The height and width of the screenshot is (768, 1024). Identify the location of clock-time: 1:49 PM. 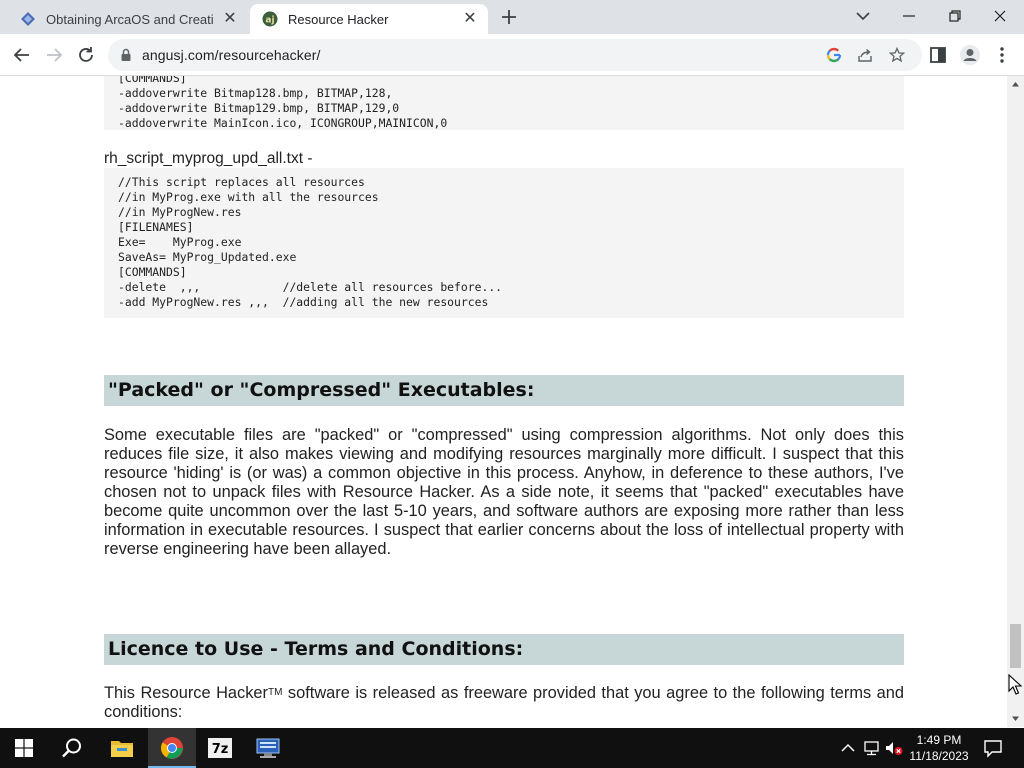
(939, 740).